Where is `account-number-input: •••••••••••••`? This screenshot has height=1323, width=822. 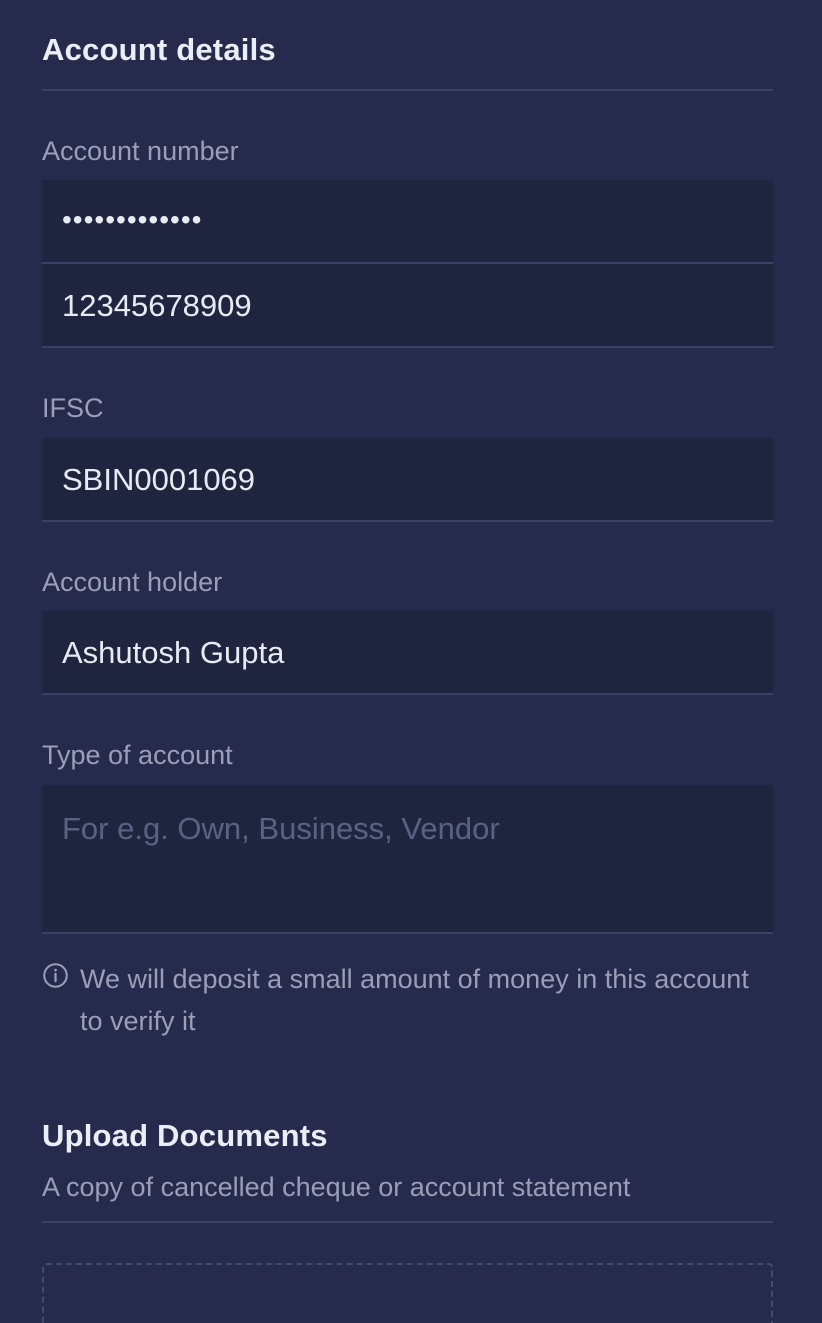
account-number-input: ••••••••••••• is located at coordinates (407, 222).